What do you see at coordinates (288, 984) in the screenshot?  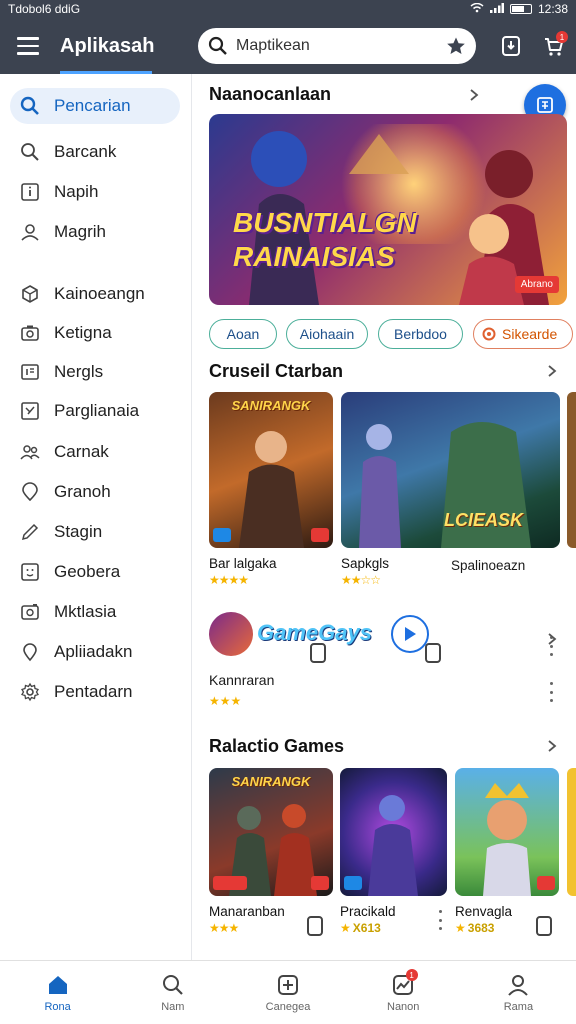 I see `add-icon` at bounding box center [288, 984].